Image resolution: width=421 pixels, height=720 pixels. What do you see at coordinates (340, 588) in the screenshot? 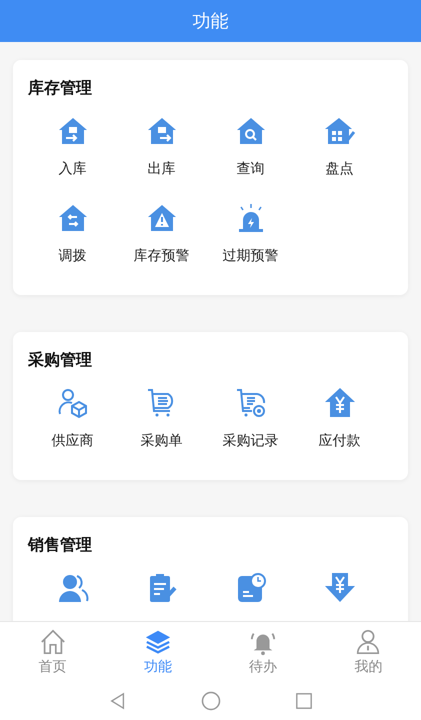
I see `arrow-yen-icon` at bounding box center [340, 588].